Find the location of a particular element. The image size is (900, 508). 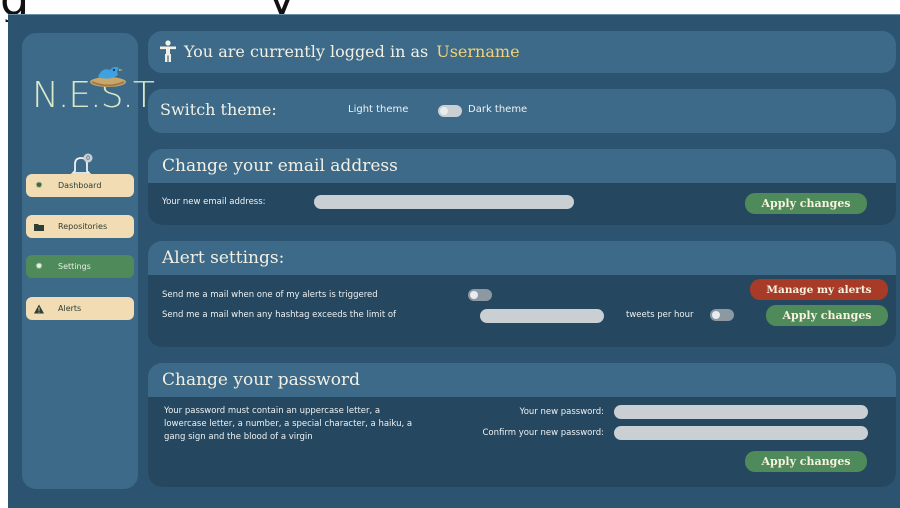

new-password-label: Your new password: is located at coordinates (561, 412).